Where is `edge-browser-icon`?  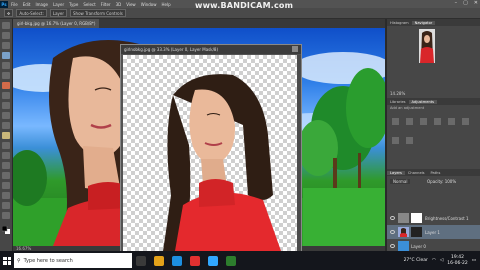
edge-browser-icon is located at coordinates (177, 260).